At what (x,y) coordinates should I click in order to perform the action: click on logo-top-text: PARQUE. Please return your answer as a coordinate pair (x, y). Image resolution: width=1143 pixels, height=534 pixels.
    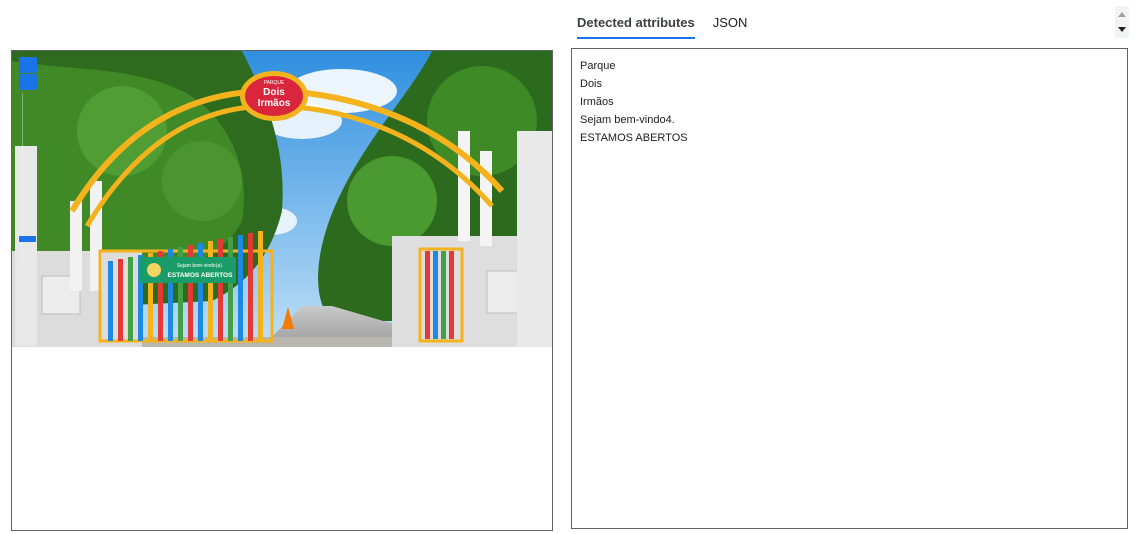
    Looking at the image, I should click on (274, 83).